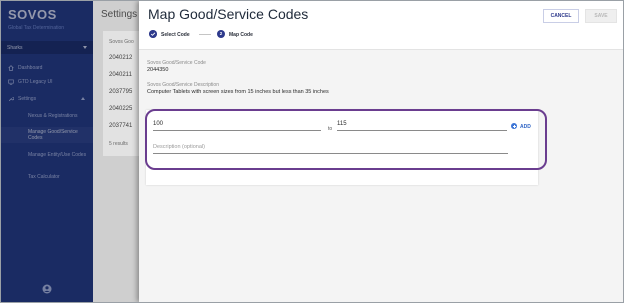 This screenshot has height=303, width=624. Describe the element at coordinates (118, 144) in the screenshot. I see `results-count: 5 results` at that location.